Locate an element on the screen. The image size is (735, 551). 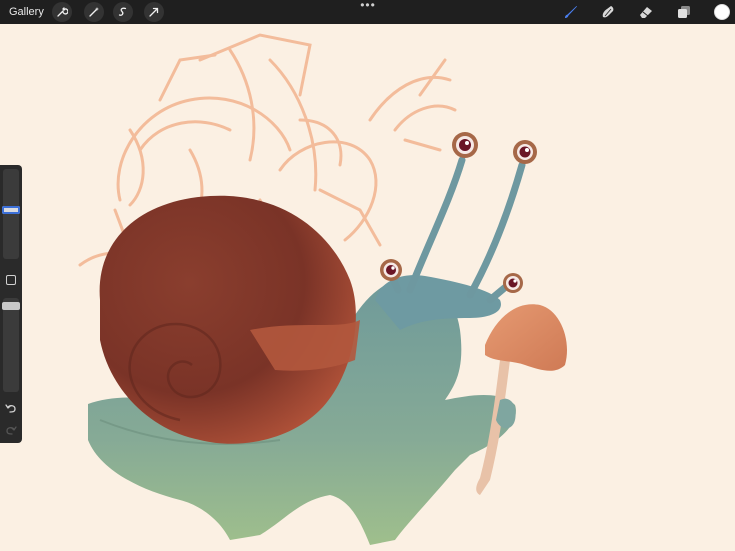
brush-icon is located at coordinates (571, 12).